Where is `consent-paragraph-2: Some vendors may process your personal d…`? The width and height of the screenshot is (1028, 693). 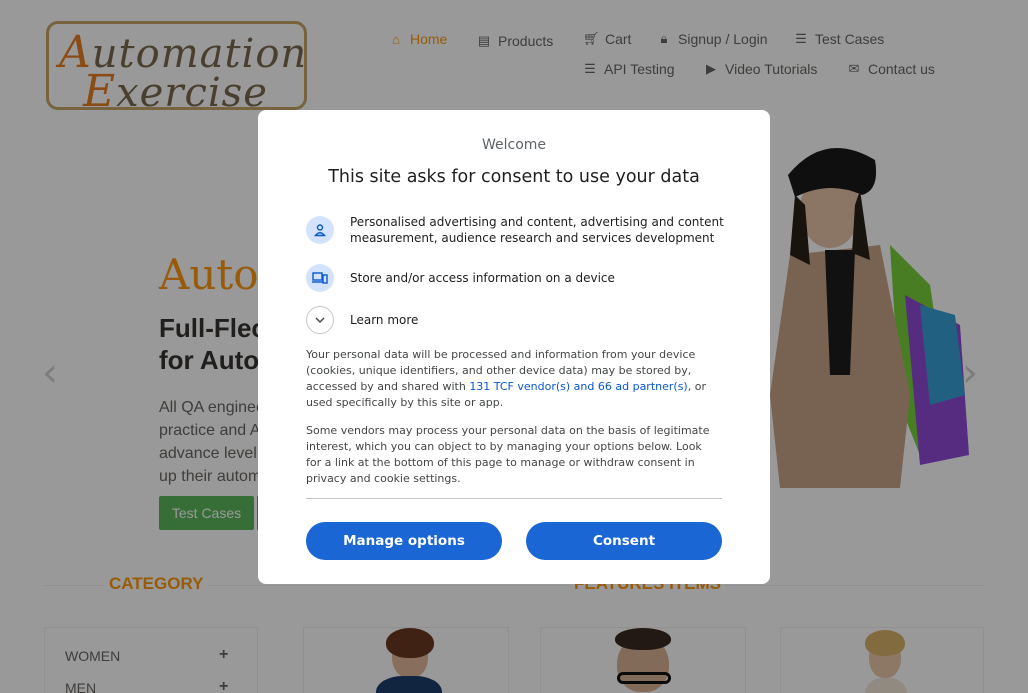
consent-paragraph-2: Some vendors may process your personal d… is located at coordinates (514, 455).